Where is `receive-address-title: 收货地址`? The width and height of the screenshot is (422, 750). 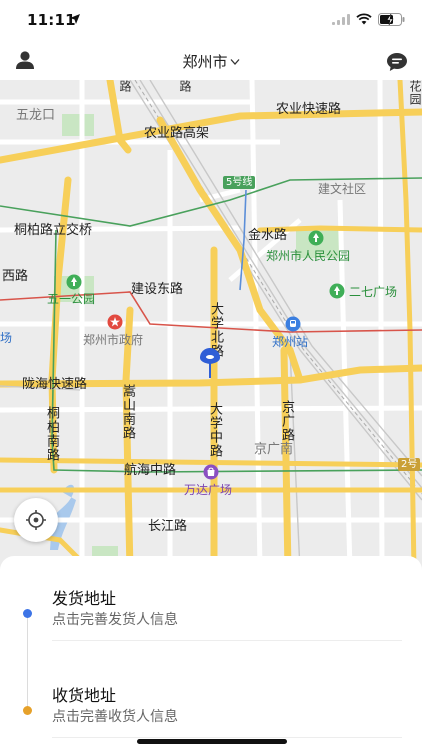 receive-address-title: 收货地址 is located at coordinates (84, 695).